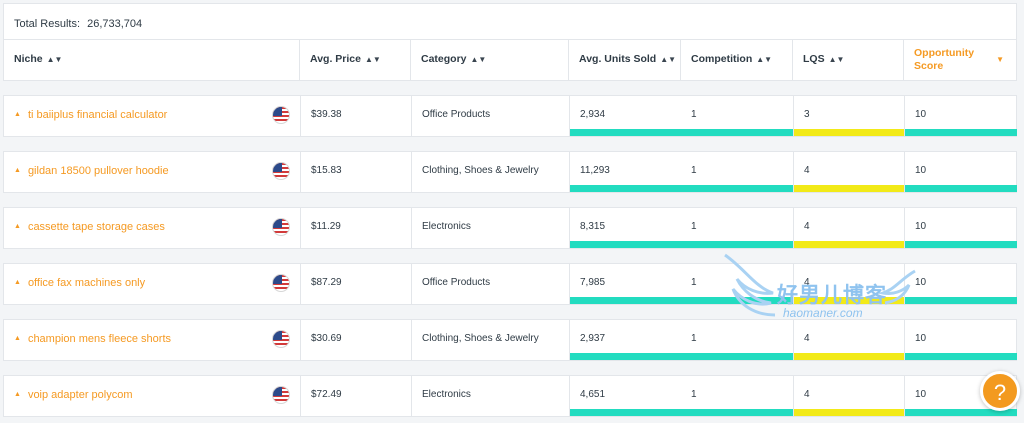 This screenshot has width=1024, height=423. I want to click on column-competition: Competition ▲▼, so click(737, 60).